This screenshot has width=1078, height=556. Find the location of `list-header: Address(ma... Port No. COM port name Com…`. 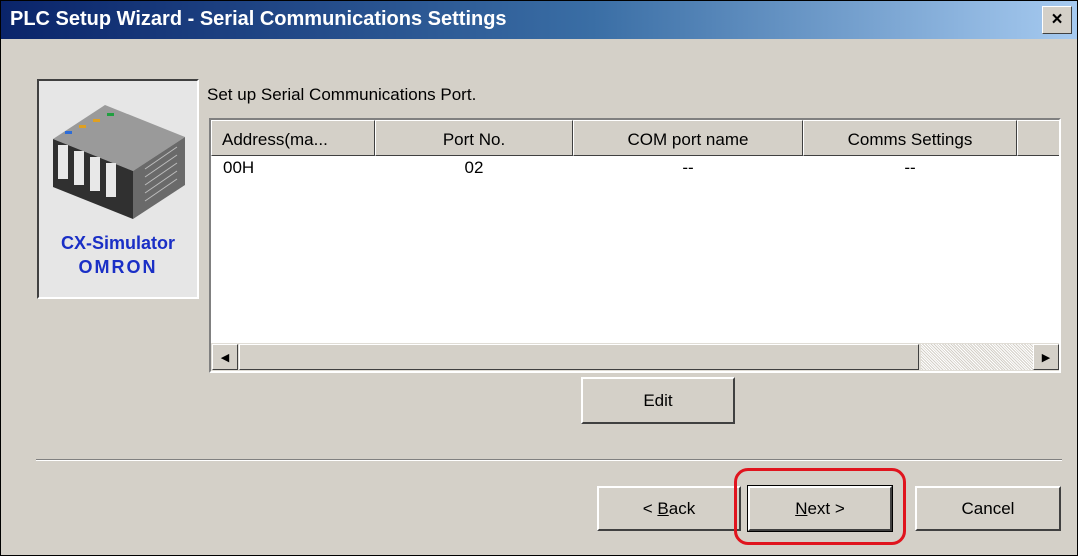

list-header: Address(ma... Port No. COM port name Com… is located at coordinates (635, 138).